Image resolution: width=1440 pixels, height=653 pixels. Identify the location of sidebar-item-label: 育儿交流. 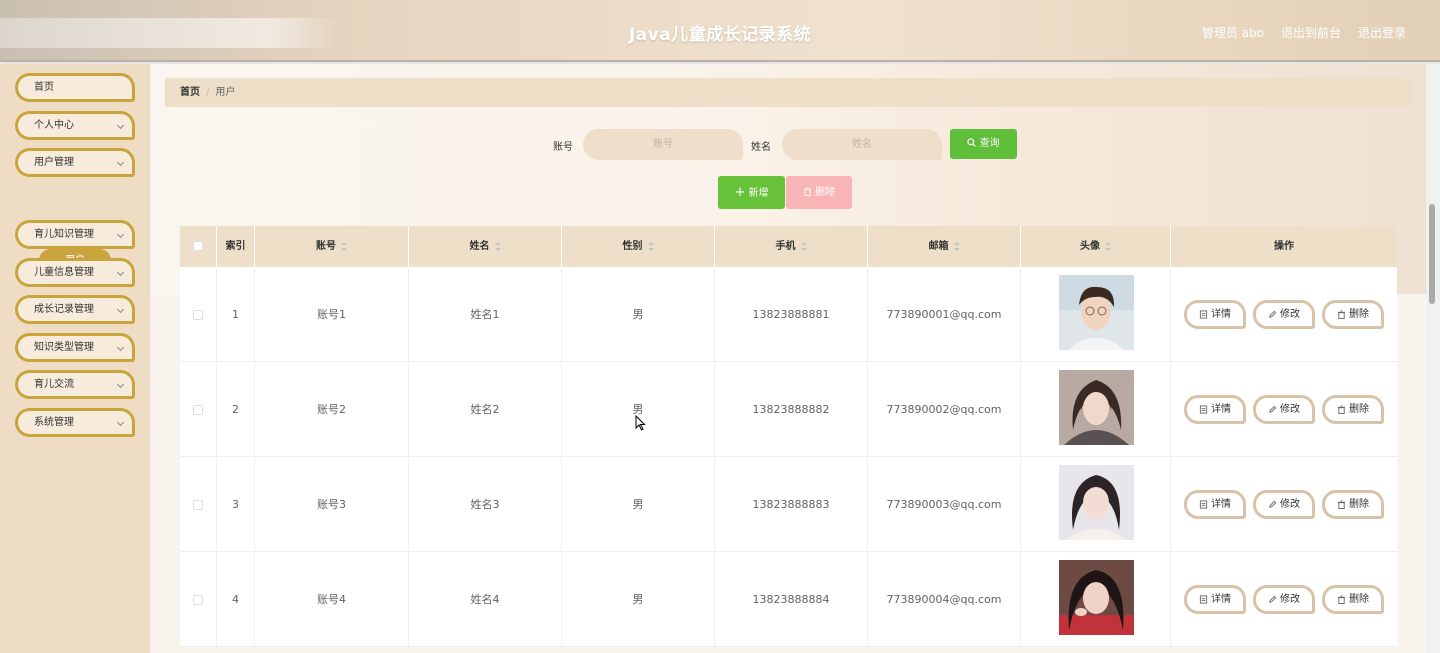
(54, 384).